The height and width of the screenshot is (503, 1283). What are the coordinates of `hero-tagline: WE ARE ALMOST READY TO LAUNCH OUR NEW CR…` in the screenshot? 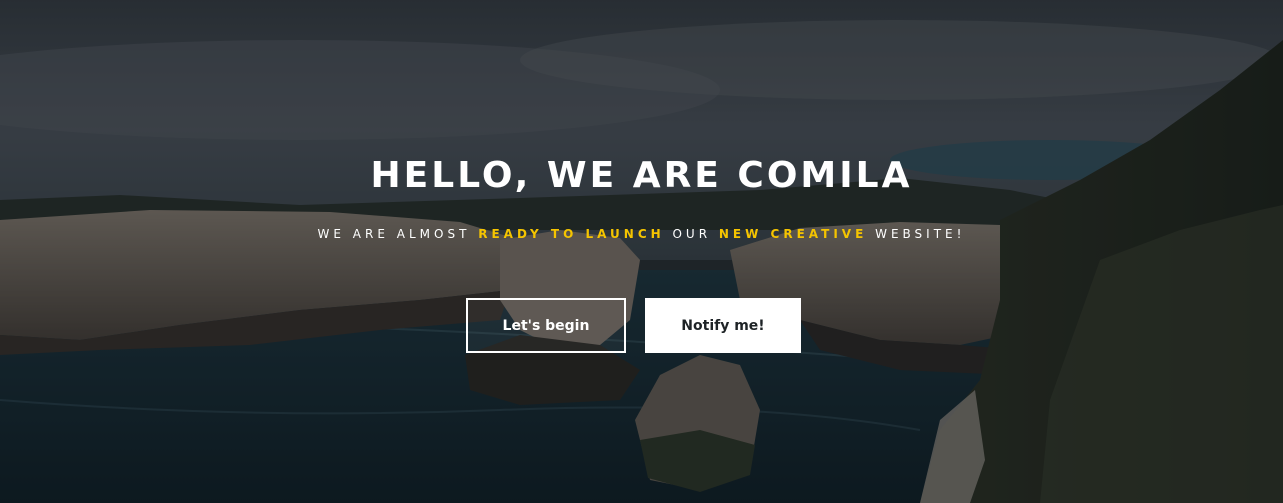 It's located at (641, 234).